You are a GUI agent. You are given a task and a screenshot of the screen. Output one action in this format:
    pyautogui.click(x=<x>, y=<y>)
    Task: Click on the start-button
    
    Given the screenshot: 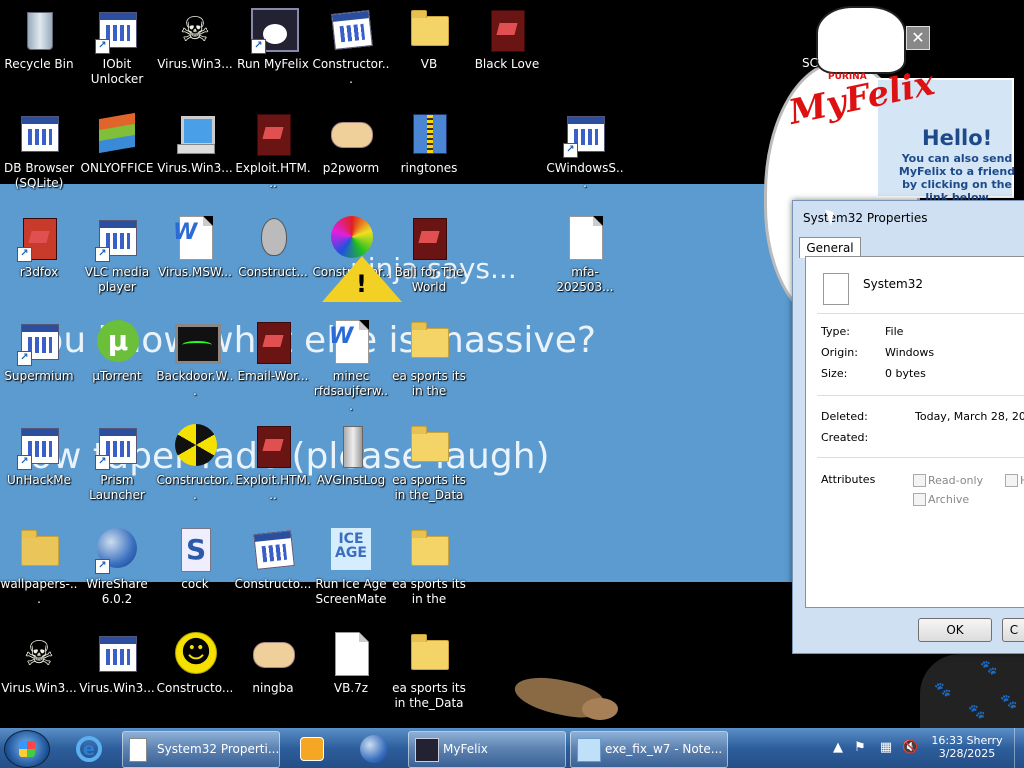 What is the action you would take?
    pyautogui.click(x=27, y=749)
    